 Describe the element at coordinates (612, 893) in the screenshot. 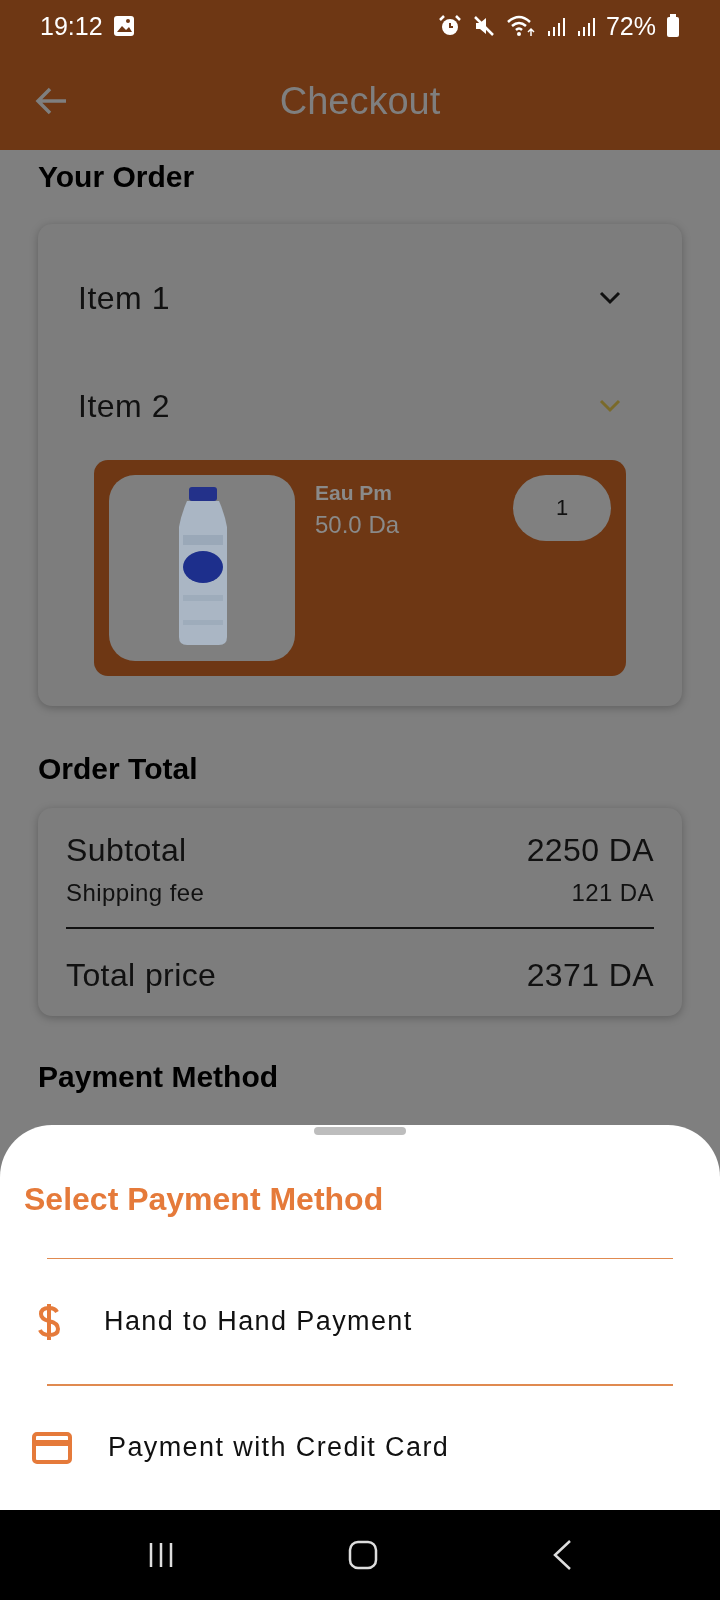

I see `total-value: 121 DA` at that location.